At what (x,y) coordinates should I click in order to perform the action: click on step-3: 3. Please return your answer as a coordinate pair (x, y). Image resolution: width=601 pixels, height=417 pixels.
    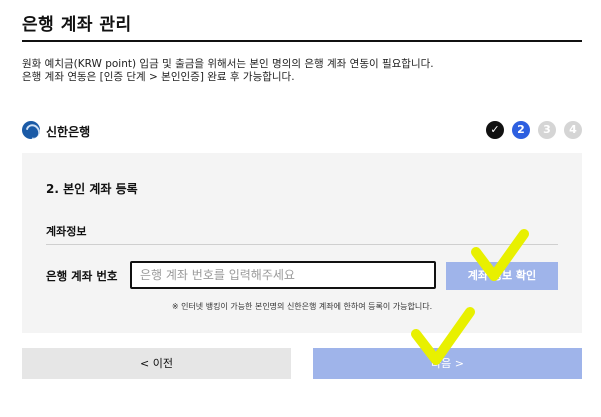
    Looking at the image, I should click on (547, 130).